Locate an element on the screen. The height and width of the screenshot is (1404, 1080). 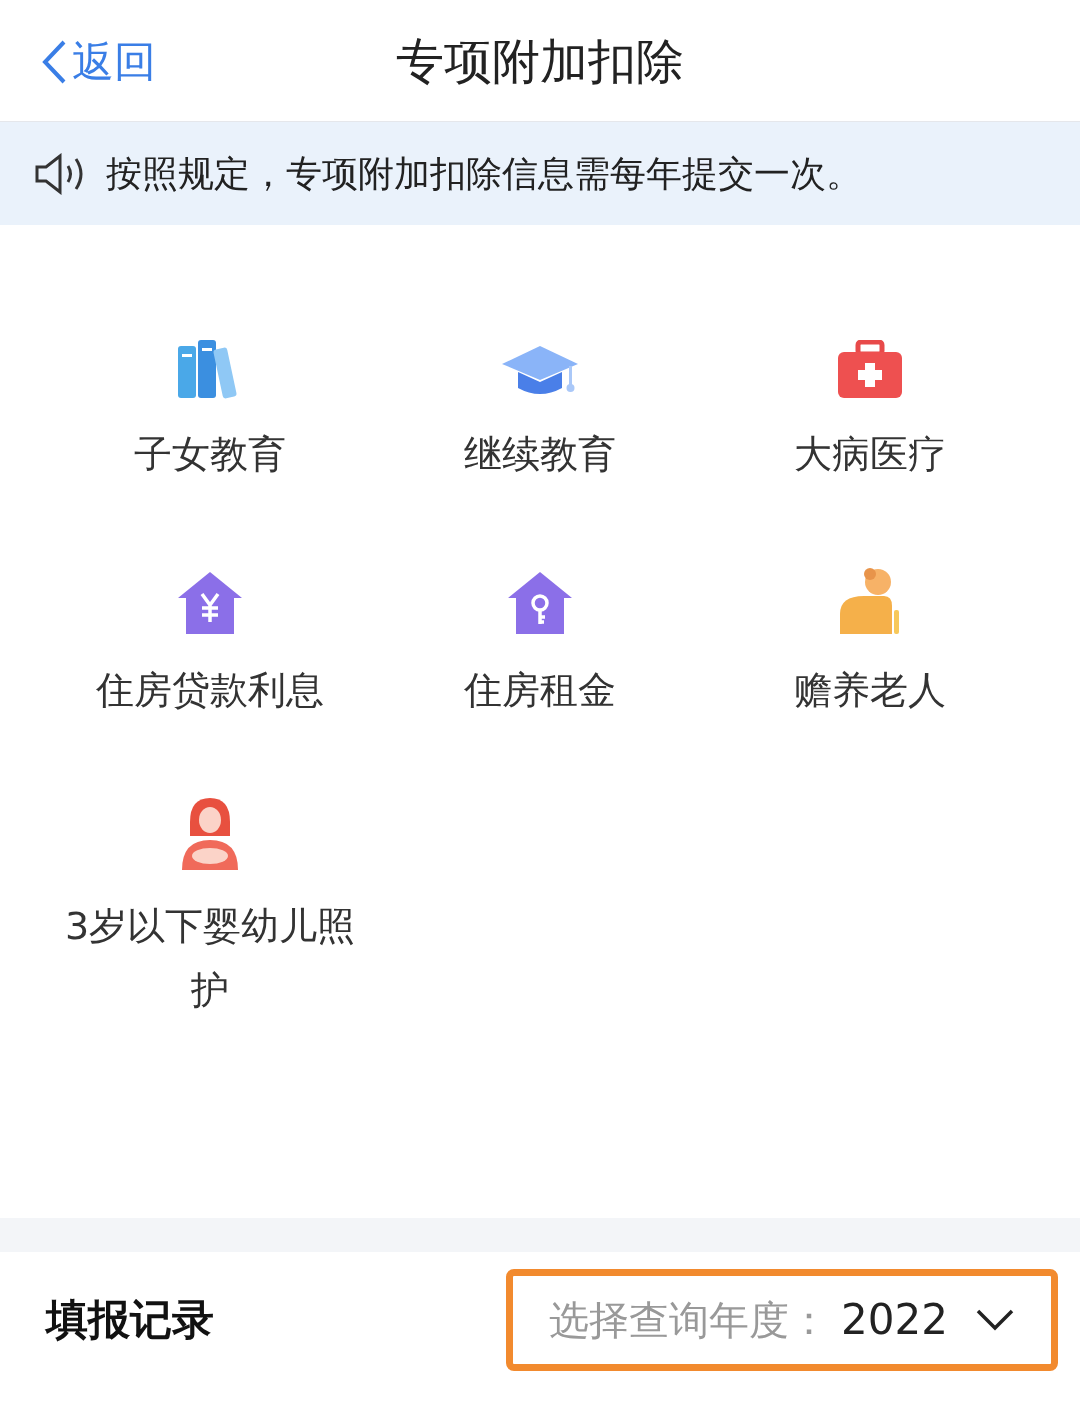
deduction-item: 住房租金 is located at coordinates (540, 639).